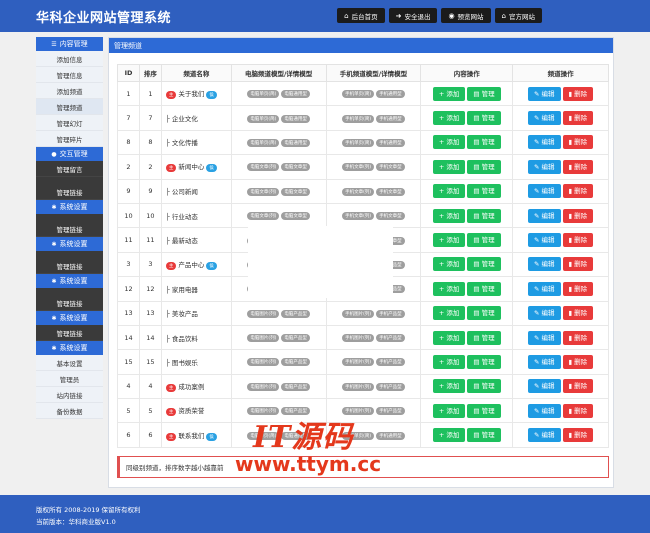  What do you see at coordinates (69, 363) in the screenshot?
I see `sidebar-item-basic-settings: 基本设置` at bounding box center [69, 363].